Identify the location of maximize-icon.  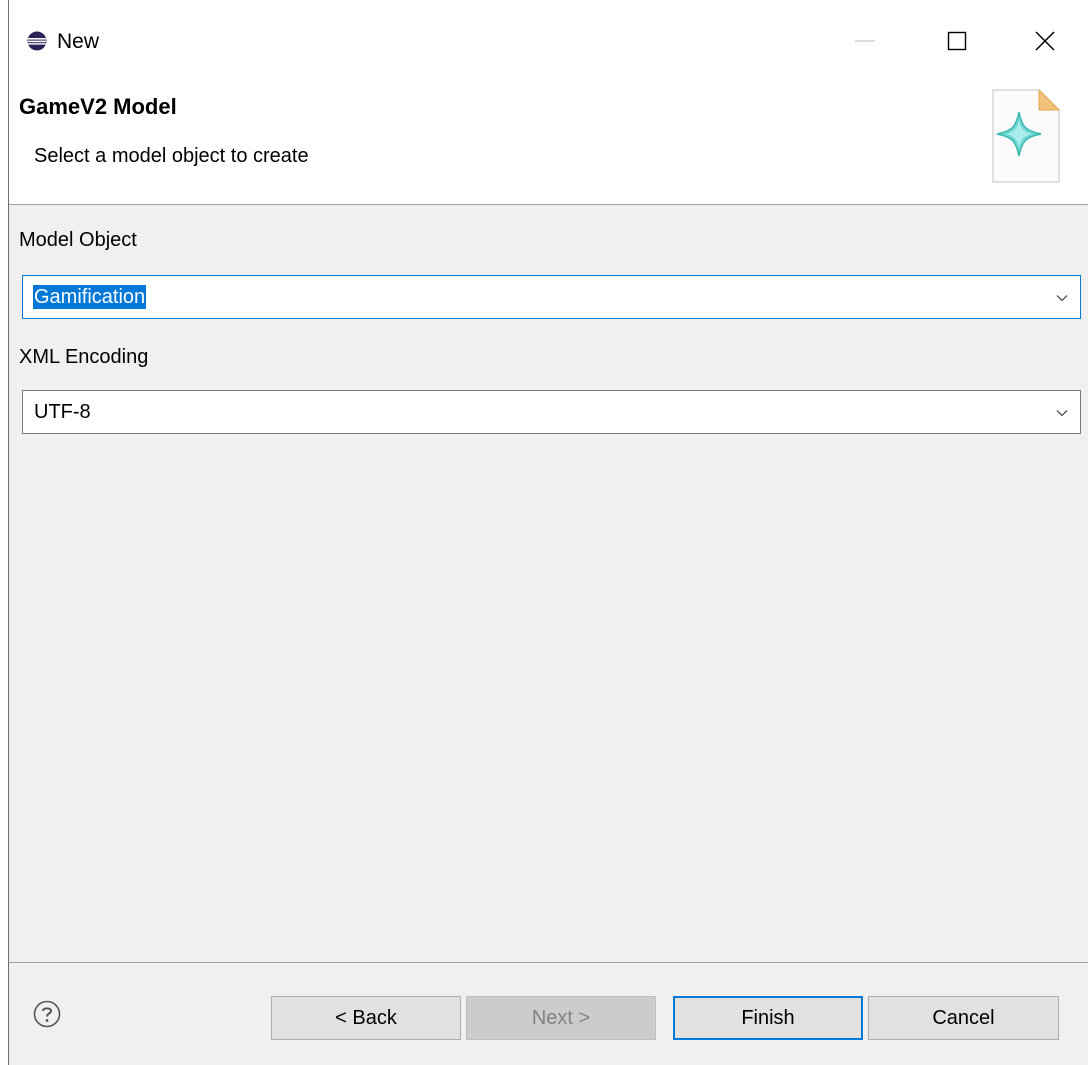
(957, 41).